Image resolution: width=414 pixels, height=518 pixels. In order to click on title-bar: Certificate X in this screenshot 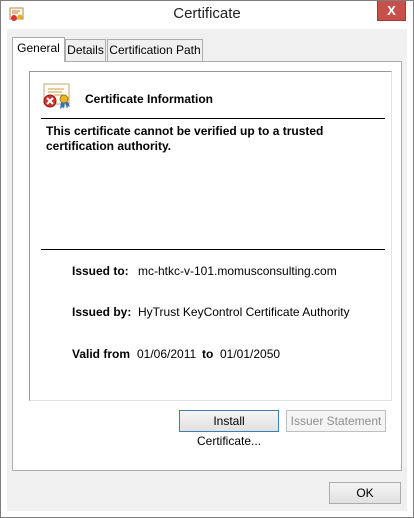, I will do `click(207, 14)`.